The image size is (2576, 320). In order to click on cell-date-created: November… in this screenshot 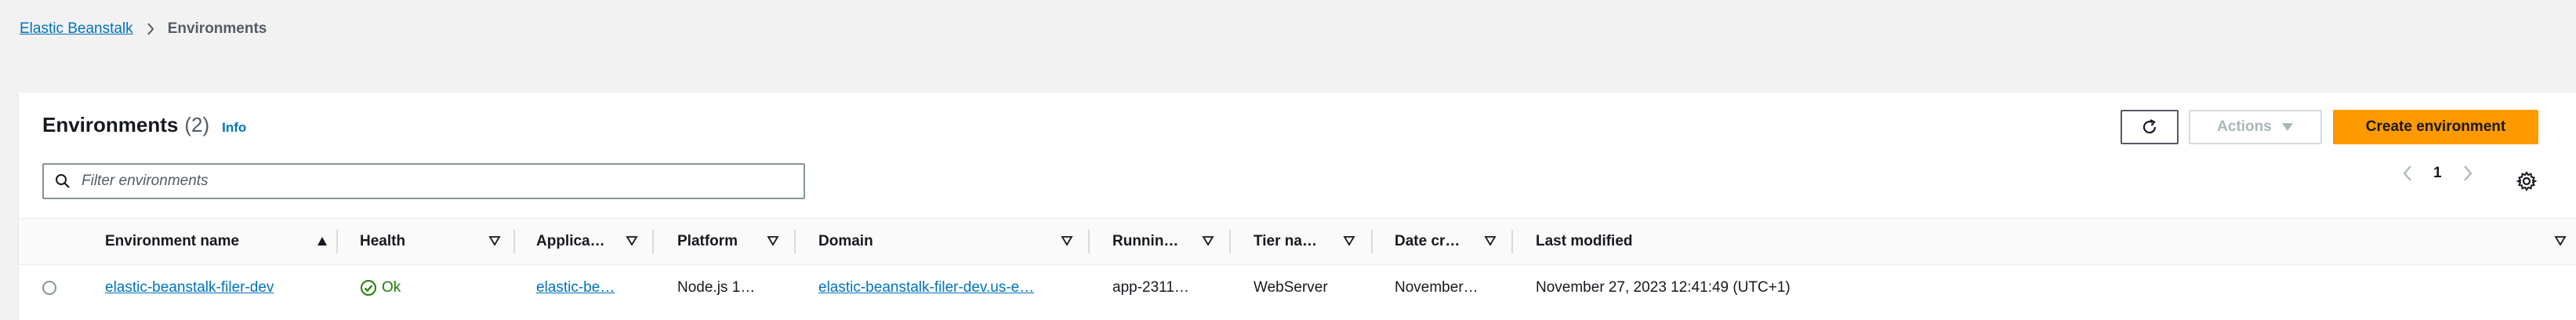, I will do `click(1436, 287)`.